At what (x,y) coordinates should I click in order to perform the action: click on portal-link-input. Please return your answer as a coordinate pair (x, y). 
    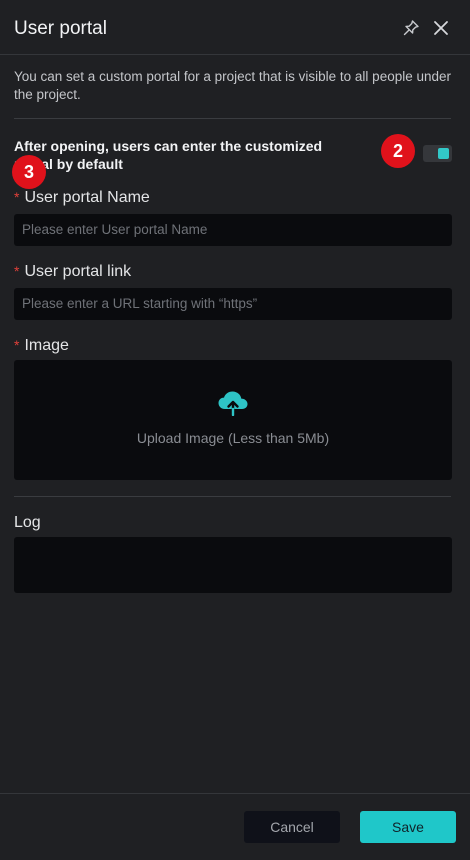
    Looking at the image, I should click on (233, 304).